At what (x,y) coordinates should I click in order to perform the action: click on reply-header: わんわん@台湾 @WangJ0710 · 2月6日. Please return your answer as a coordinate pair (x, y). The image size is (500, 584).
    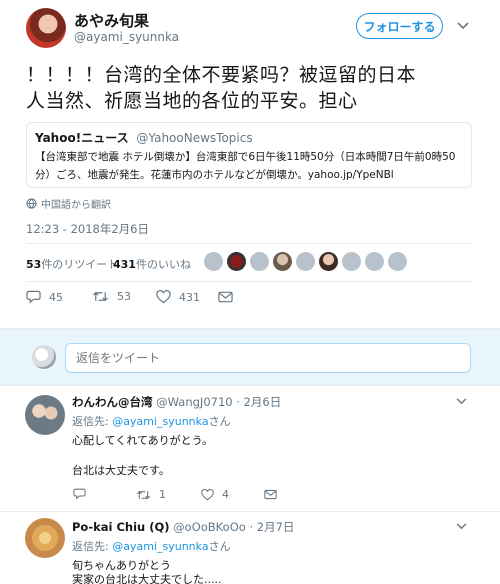
    Looking at the image, I should click on (176, 402).